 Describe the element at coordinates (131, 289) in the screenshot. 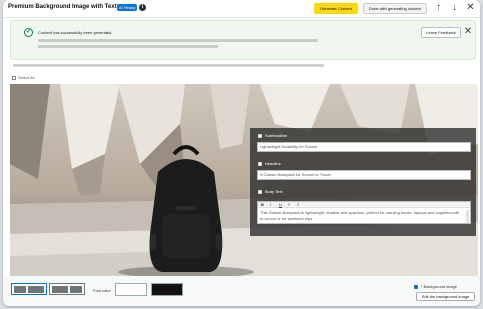

I see `font-color-white-swatch` at that location.